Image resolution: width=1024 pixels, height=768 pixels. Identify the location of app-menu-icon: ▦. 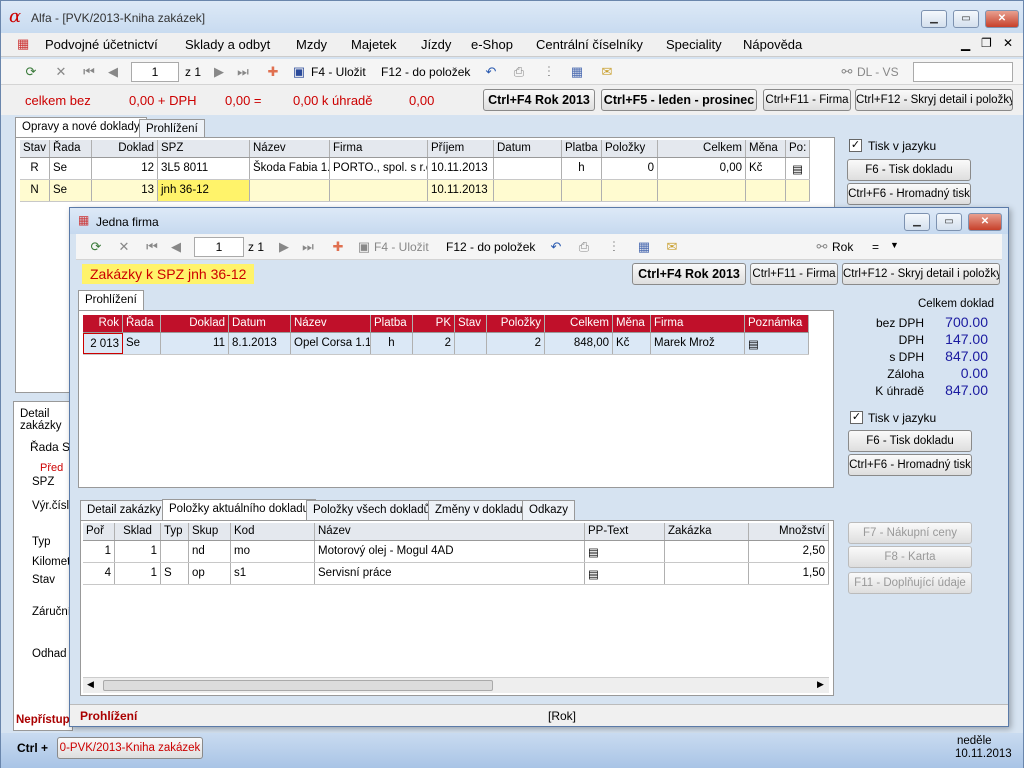
(23, 44).